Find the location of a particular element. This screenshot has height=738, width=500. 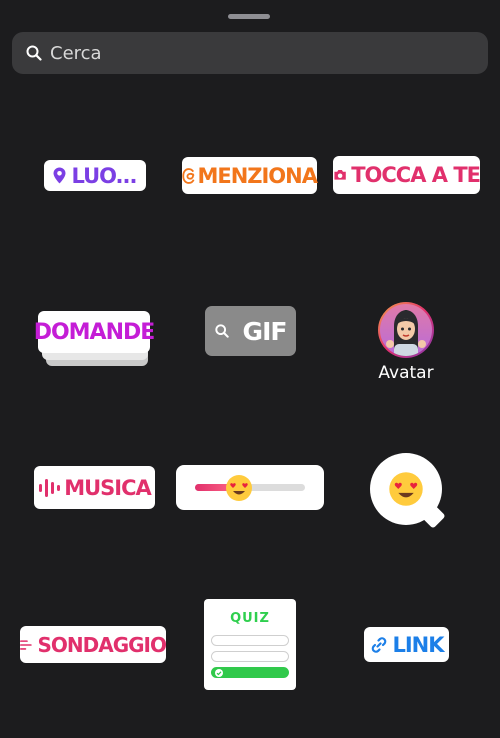

poll-label: SONDAGGIO is located at coordinates (102, 644).